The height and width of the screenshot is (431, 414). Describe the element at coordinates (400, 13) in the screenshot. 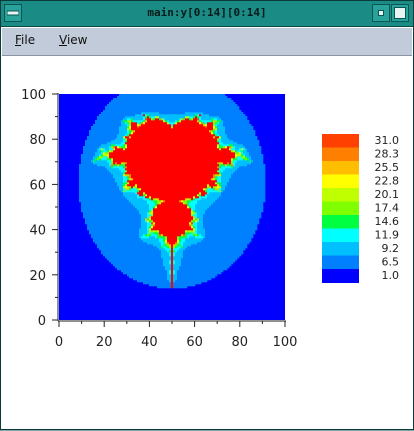

I see `maximize-button` at that location.